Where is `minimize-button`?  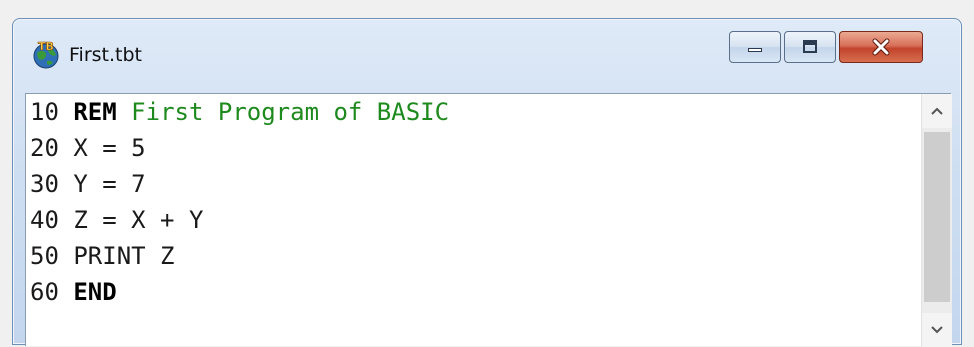 minimize-button is located at coordinates (755, 47).